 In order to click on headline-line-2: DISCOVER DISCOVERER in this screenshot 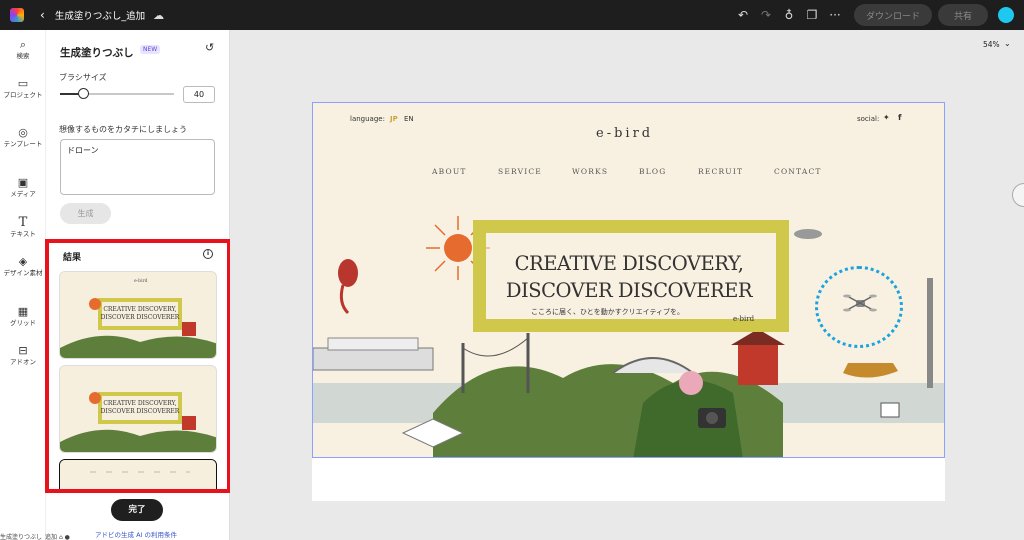, I will do `click(629, 290)`.